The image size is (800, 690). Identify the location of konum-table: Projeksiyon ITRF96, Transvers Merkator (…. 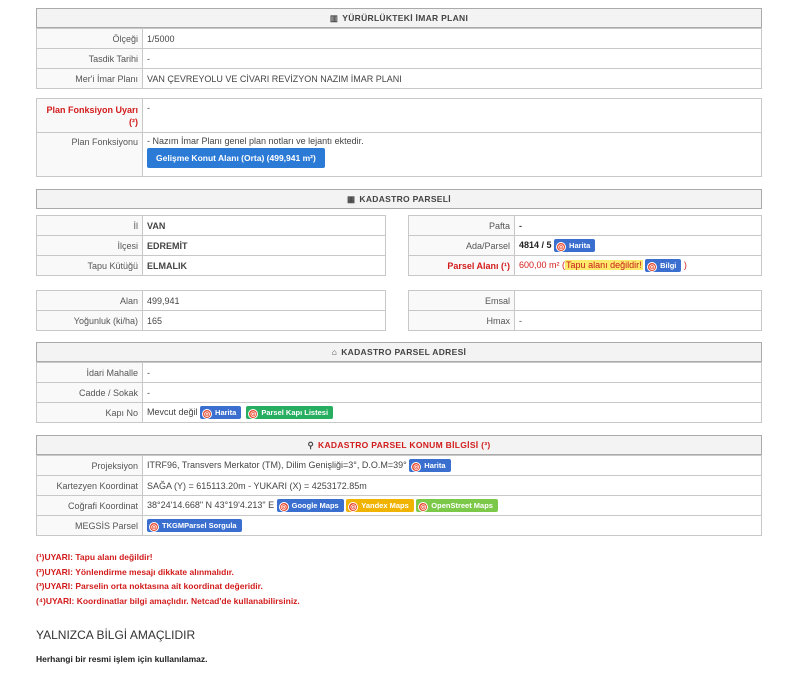
(399, 495).